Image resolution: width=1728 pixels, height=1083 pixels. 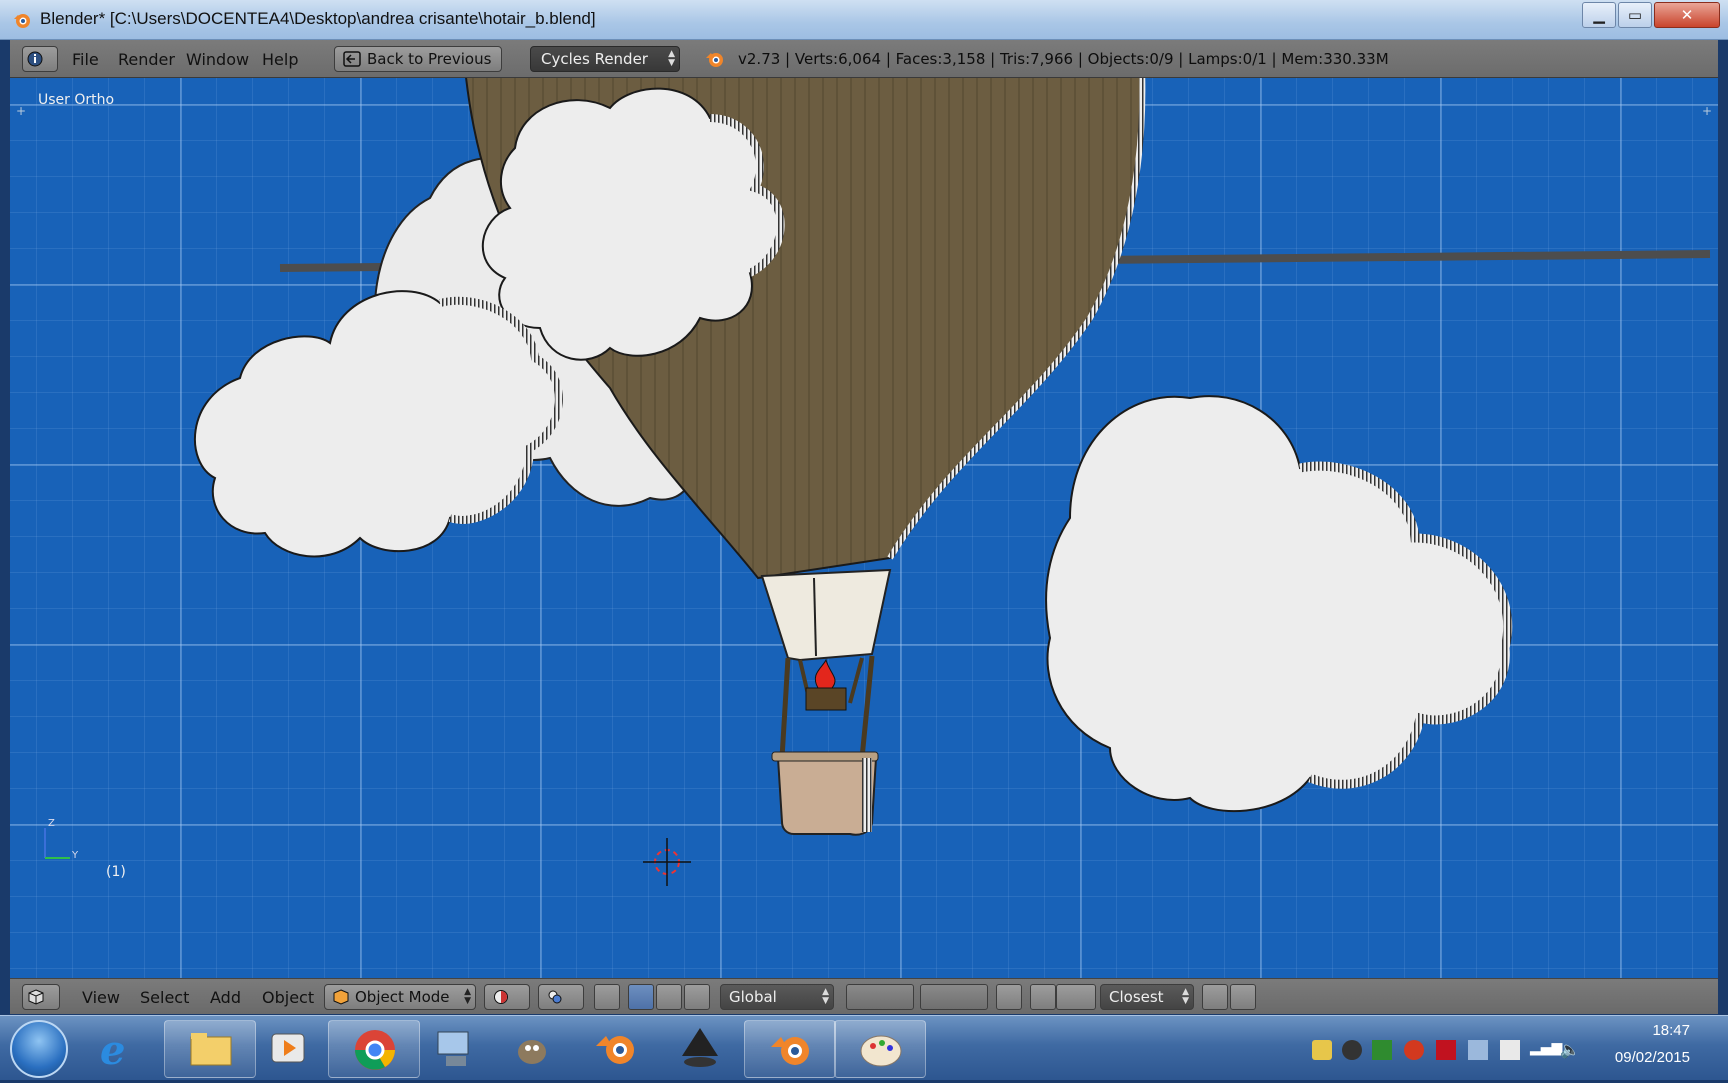 I want to click on back-to-previous-label: Back to Previous, so click(x=429, y=59).